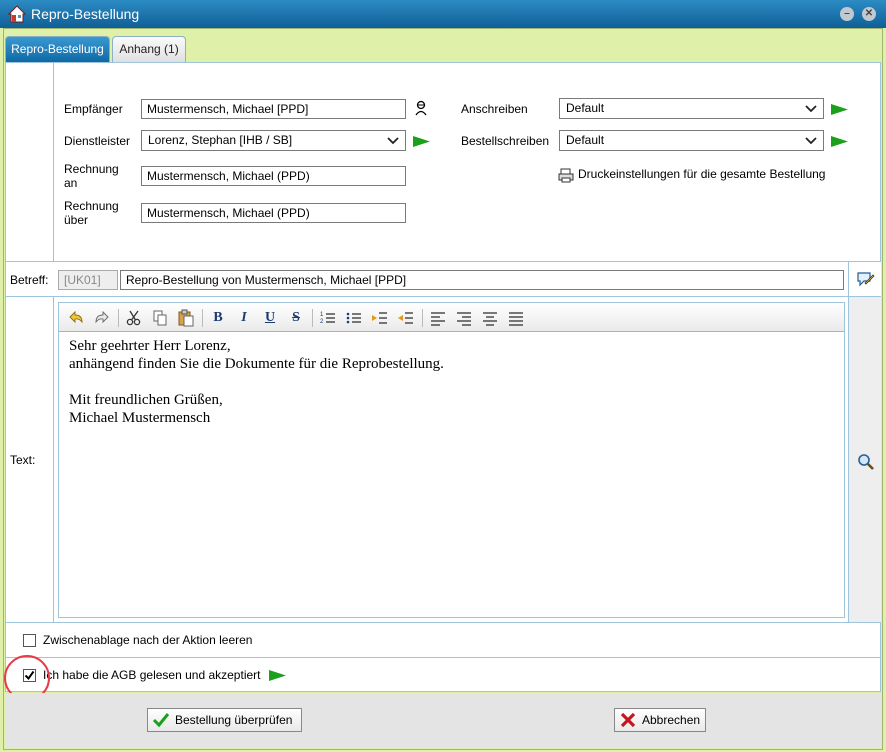 The width and height of the screenshot is (886, 752). What do you see at coordinates (71, 183) in the screenshot?
I see `rechnung-an-label-line2: an` at bounding box center [71, 183].